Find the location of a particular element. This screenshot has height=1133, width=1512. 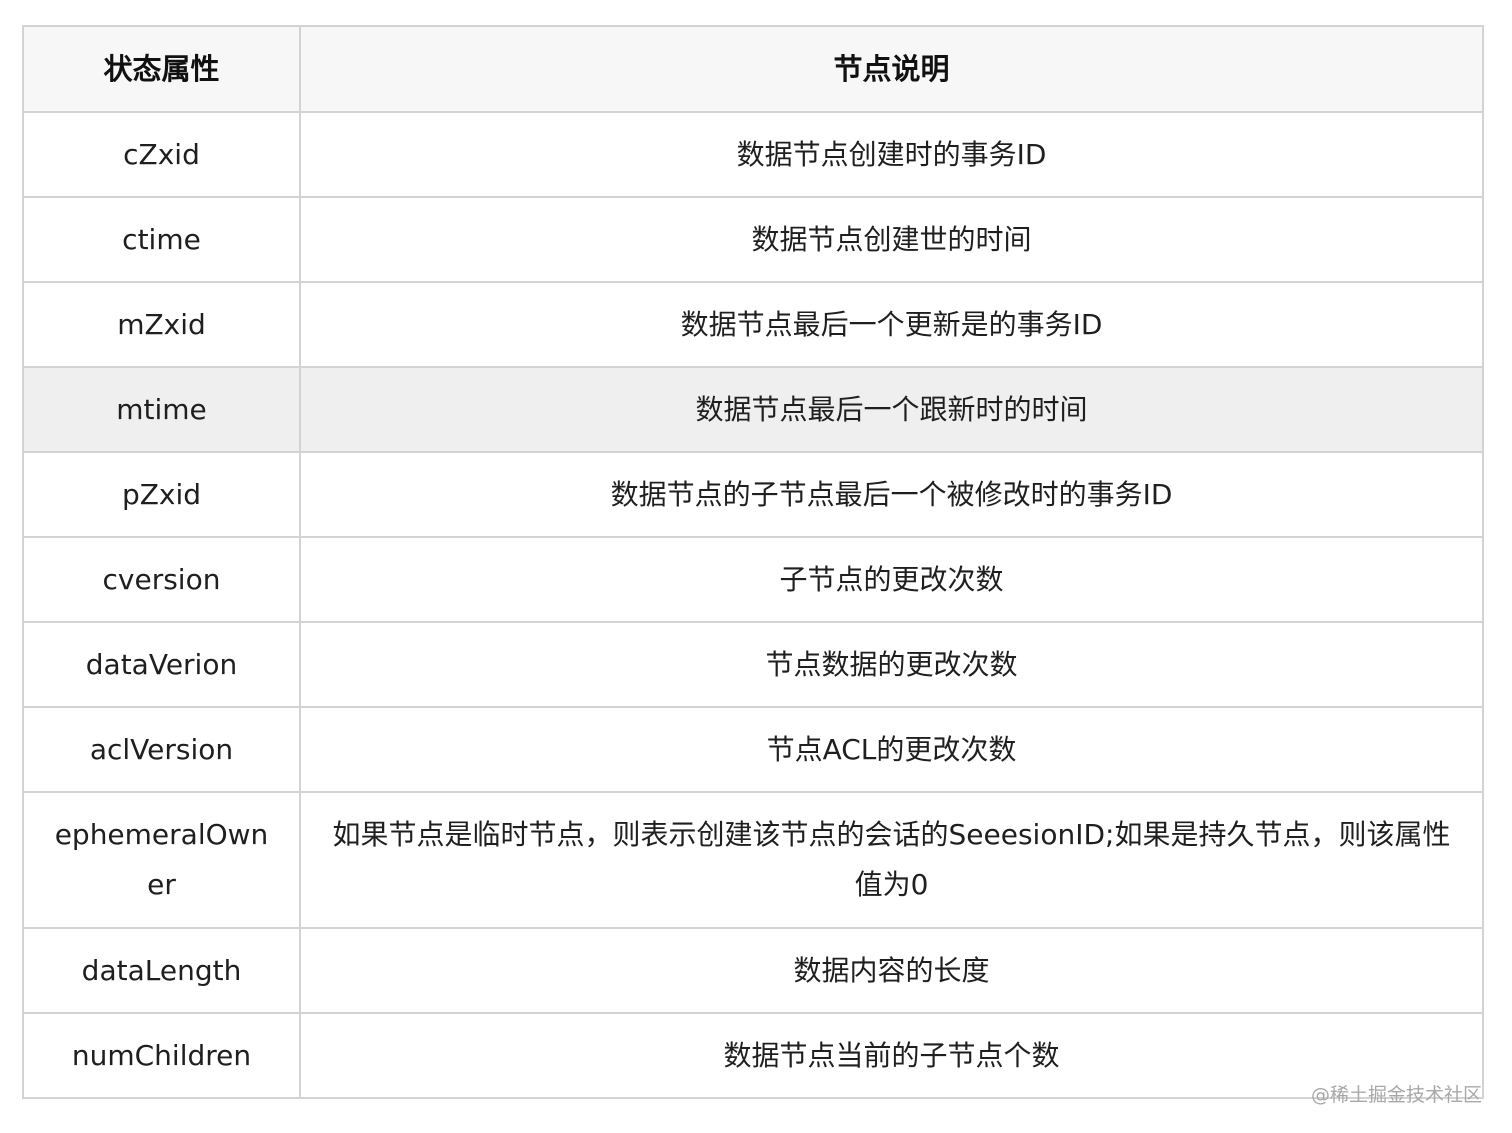

table-row-hovered: mtime 数据节点最后一个跟新时的时间 is located at coordinates (753, 409).